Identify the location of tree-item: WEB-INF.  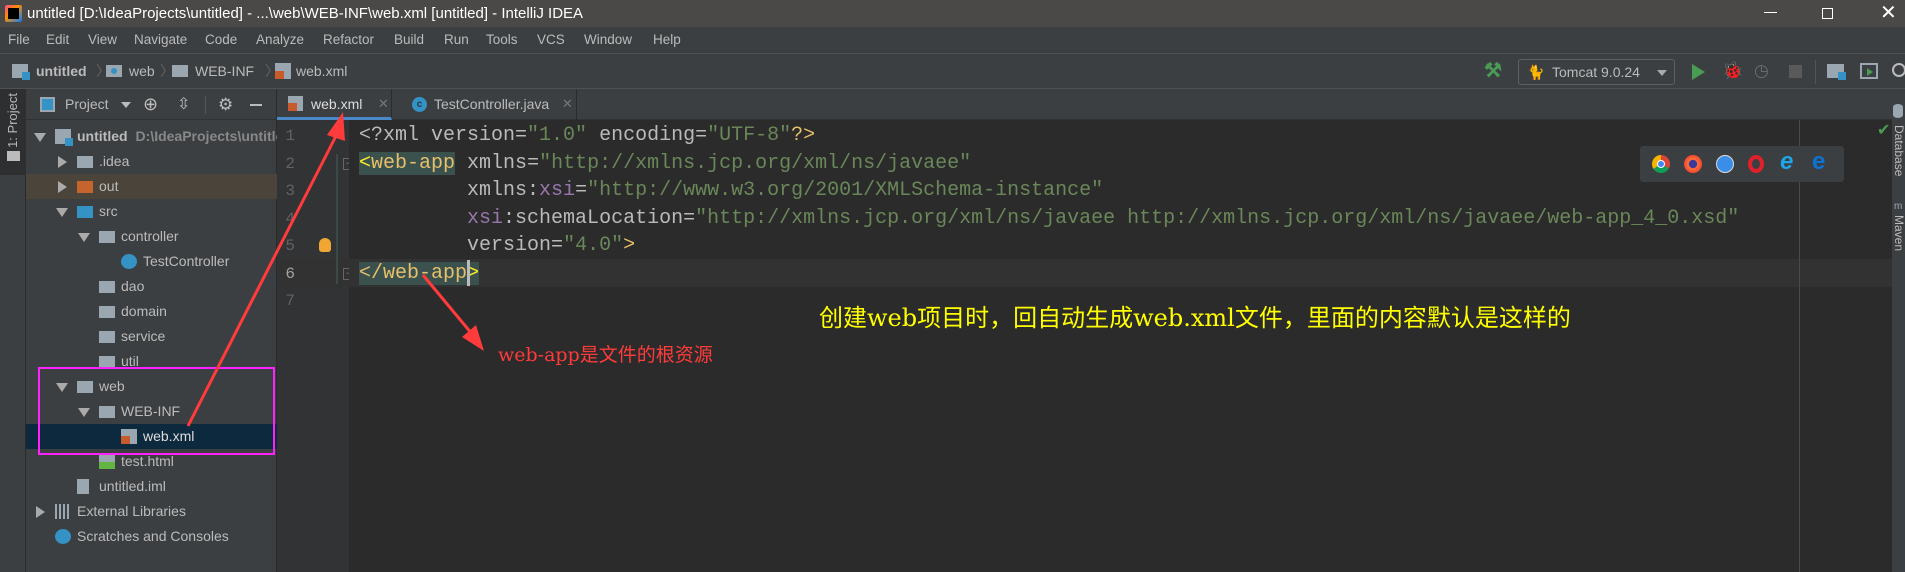
(151, 411).